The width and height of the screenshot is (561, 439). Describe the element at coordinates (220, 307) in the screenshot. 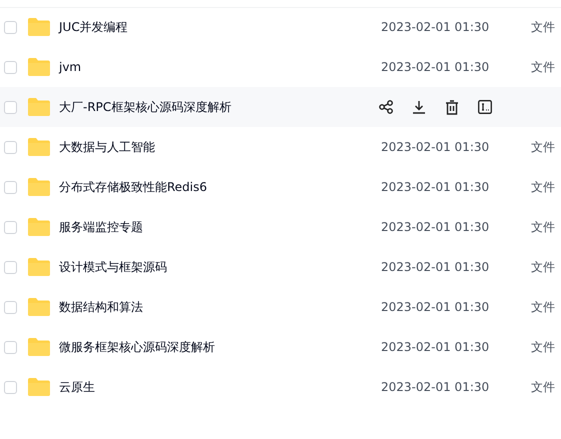

I see `file-name: 数据结构和算法` at that location.